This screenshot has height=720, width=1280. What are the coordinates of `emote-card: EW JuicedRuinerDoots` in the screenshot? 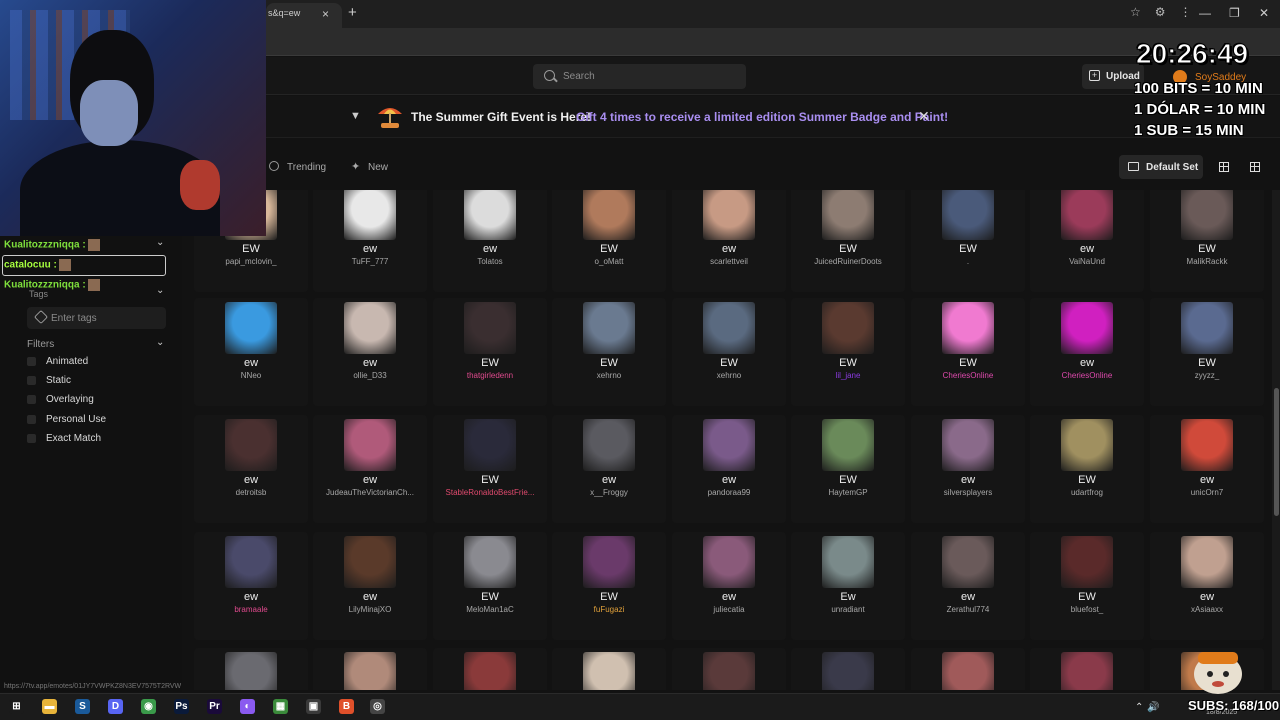 It's located at (848, 241).